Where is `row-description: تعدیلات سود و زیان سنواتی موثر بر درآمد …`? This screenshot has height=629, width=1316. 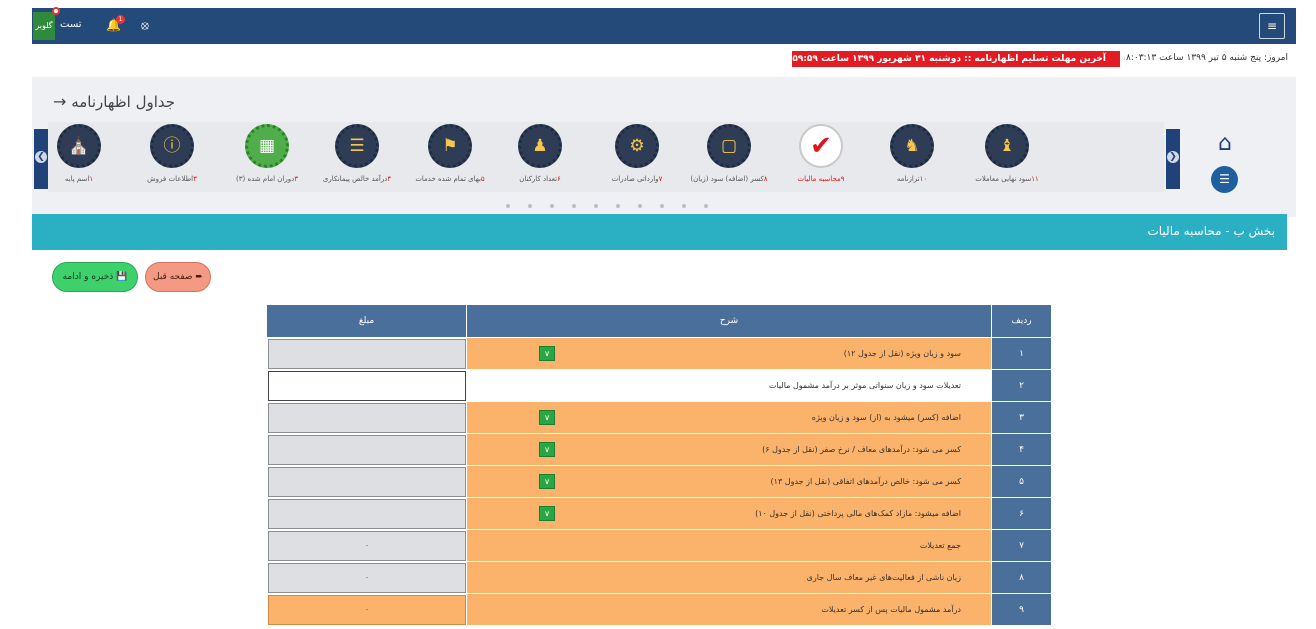 row-description: تعدیلات سود و زیان سنواتی موثر بر درآمد … is located at coordinates (864, 385).